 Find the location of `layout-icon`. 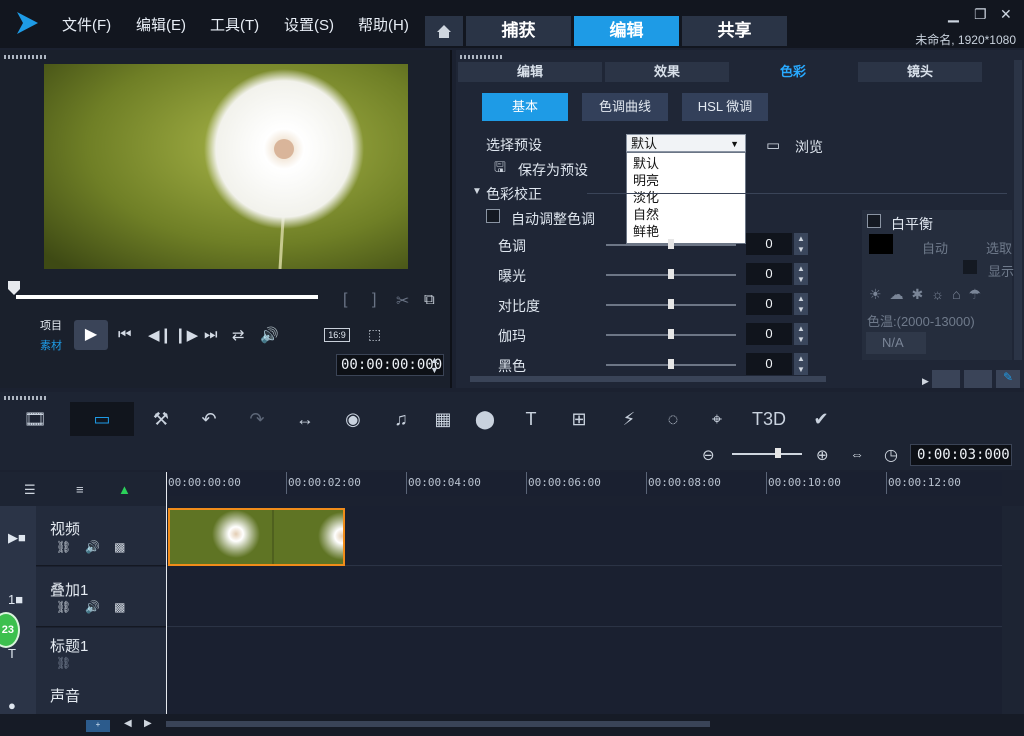

layout-icon is located at coordinates (978, 379).